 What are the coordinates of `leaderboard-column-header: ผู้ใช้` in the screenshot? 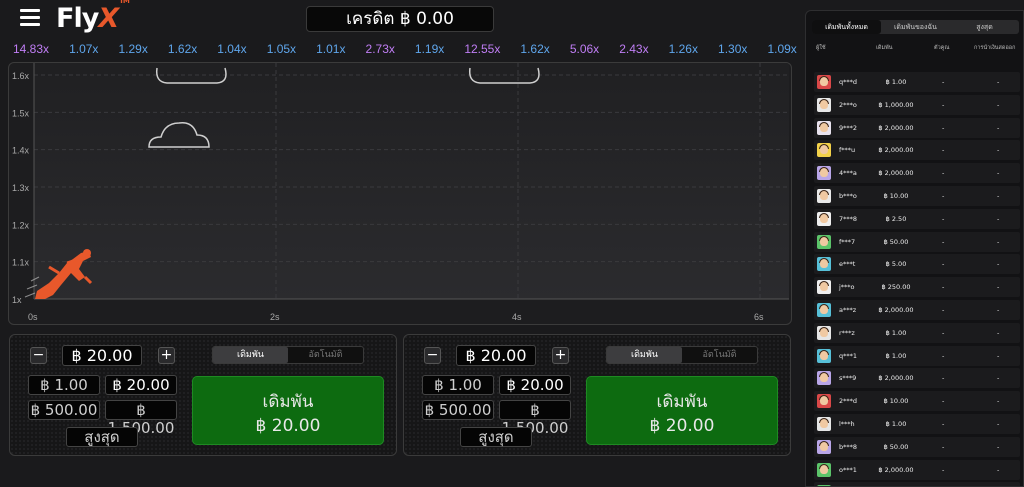 It's located at (821, 48).